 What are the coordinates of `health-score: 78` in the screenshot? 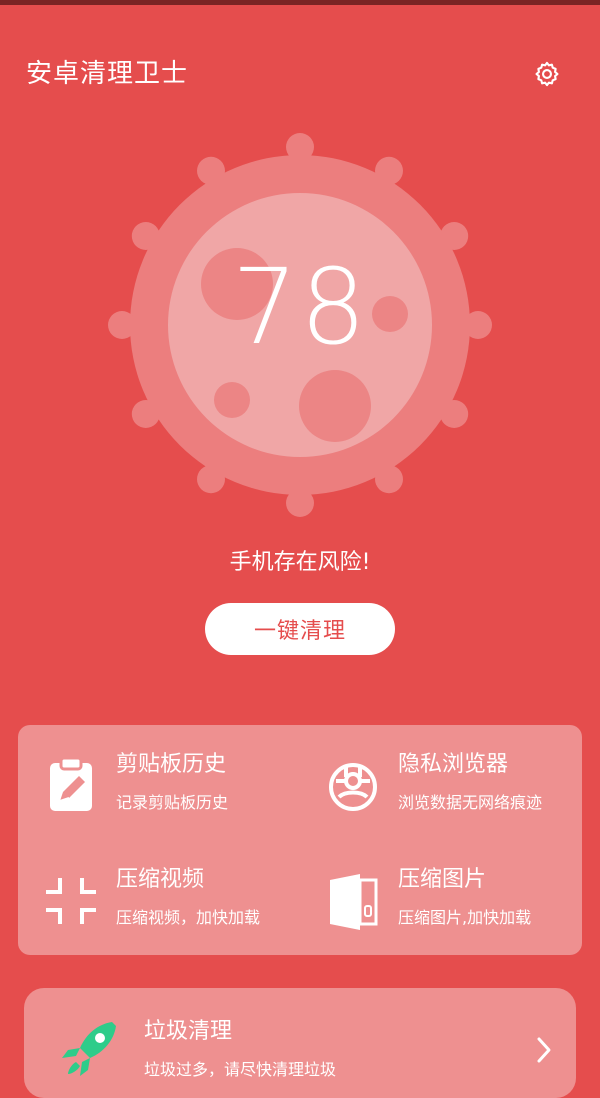 It's located at (300, 307).